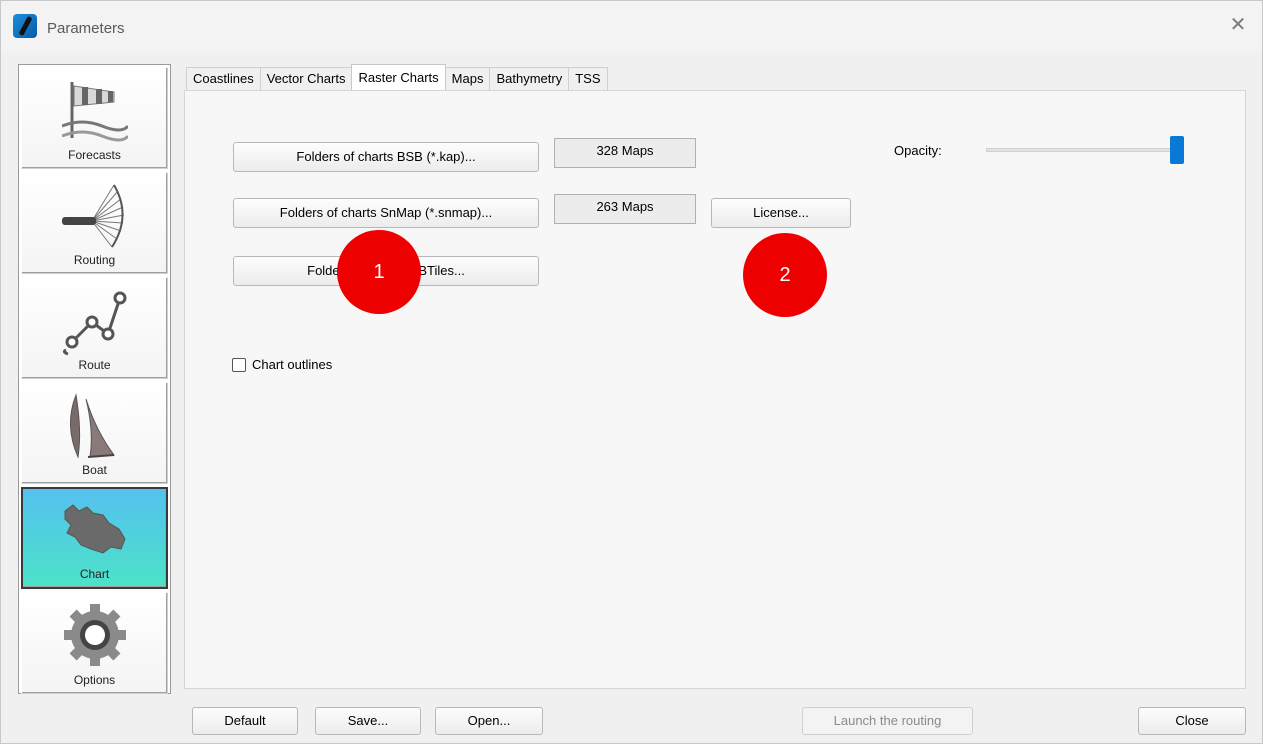 The width and height of the screenshot is (1263, 744). I want to click on sidebar-item-forecasts: Forecasts, so click(94, 118).